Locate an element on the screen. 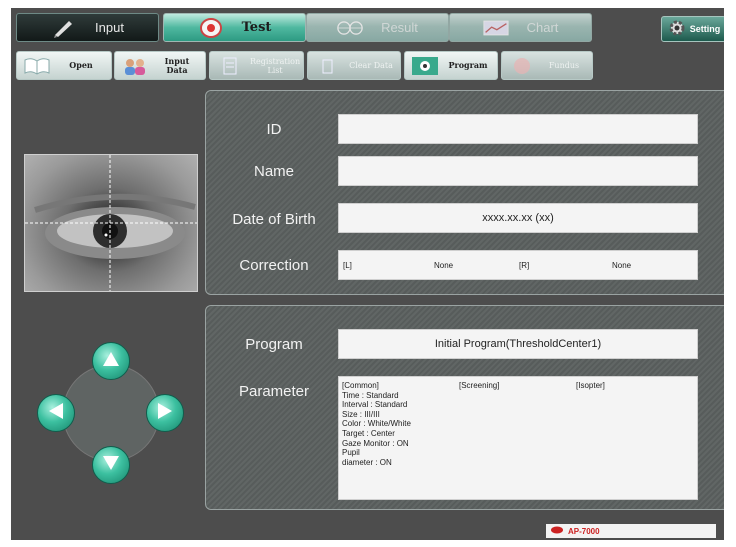 This screenshot has width=736, height=547. joystick-pad is located at coordinates (111, 413).